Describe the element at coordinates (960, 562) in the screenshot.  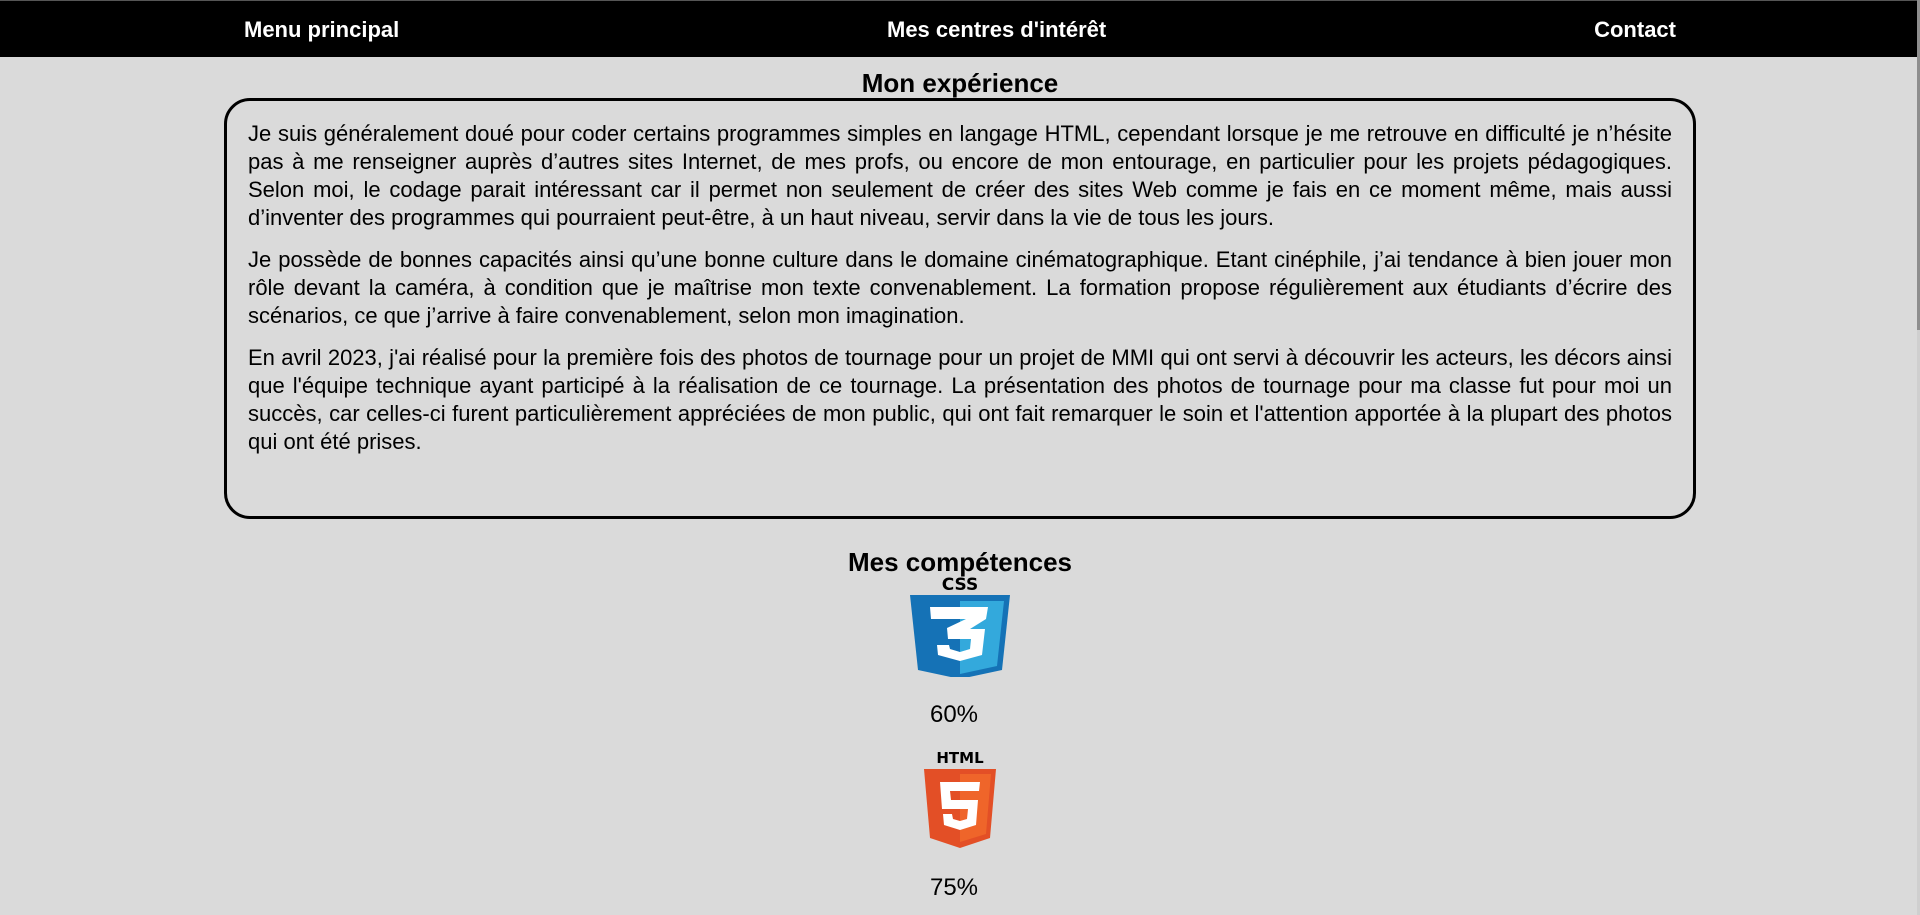
I see `skills-heading: Mes compétences` at that location.